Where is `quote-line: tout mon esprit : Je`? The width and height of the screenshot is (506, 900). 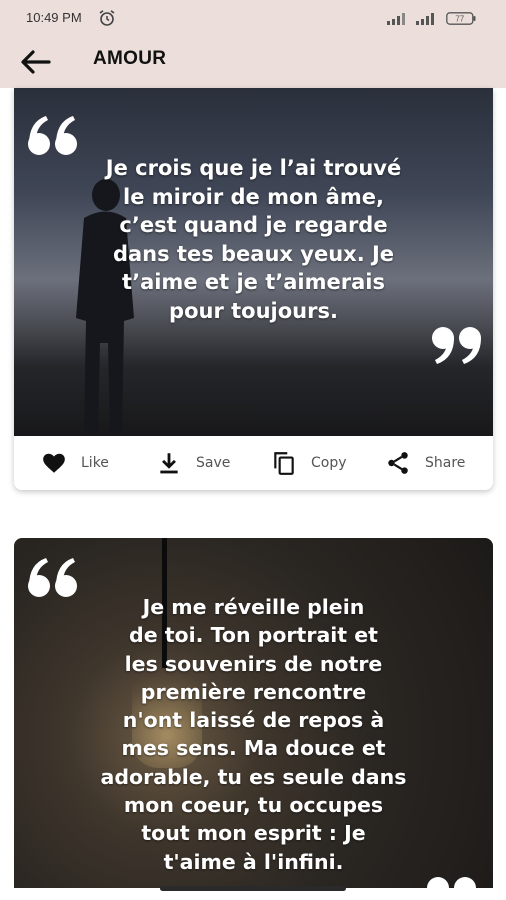
quote-line: tout mon esprit : Je is located at coordinates (253, 833).